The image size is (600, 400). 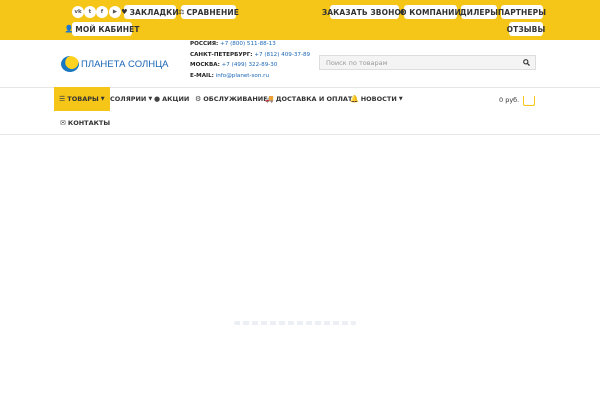 What do you see at coordinates (202, 76) in the screenshot?
I see `contact-label: E-MAIL:` at bounding box center [202, 76].